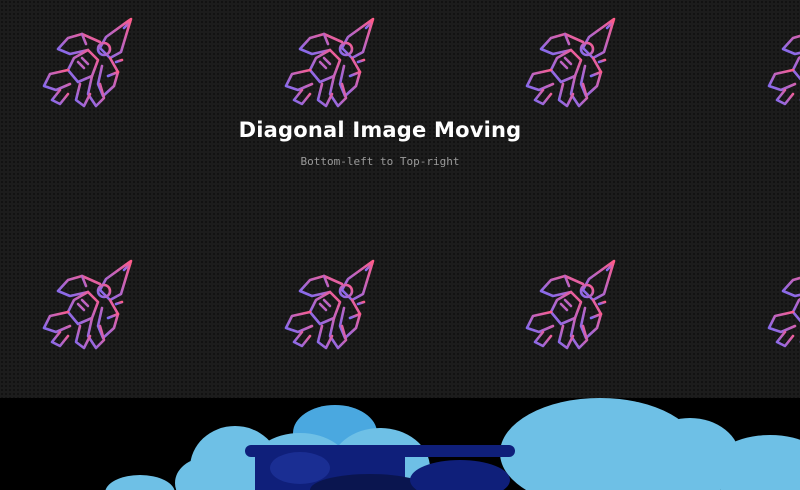  What do you see at coordinates (380, 161) in the screenshot?
I see `page-subtitle: Bottom-left to Top-right` at bounding box center [380, 161].